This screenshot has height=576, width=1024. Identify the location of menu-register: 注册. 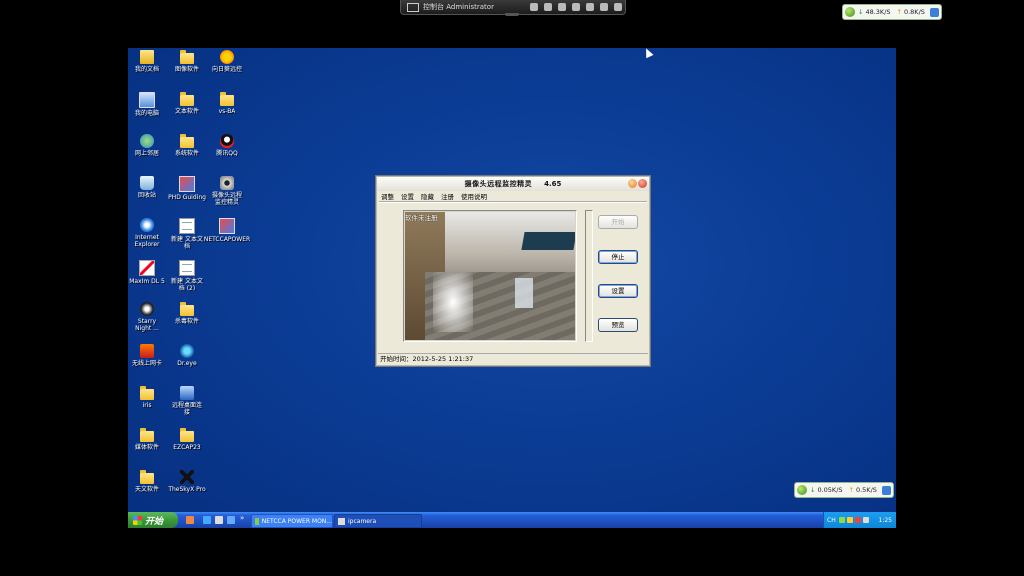
(447, 196).